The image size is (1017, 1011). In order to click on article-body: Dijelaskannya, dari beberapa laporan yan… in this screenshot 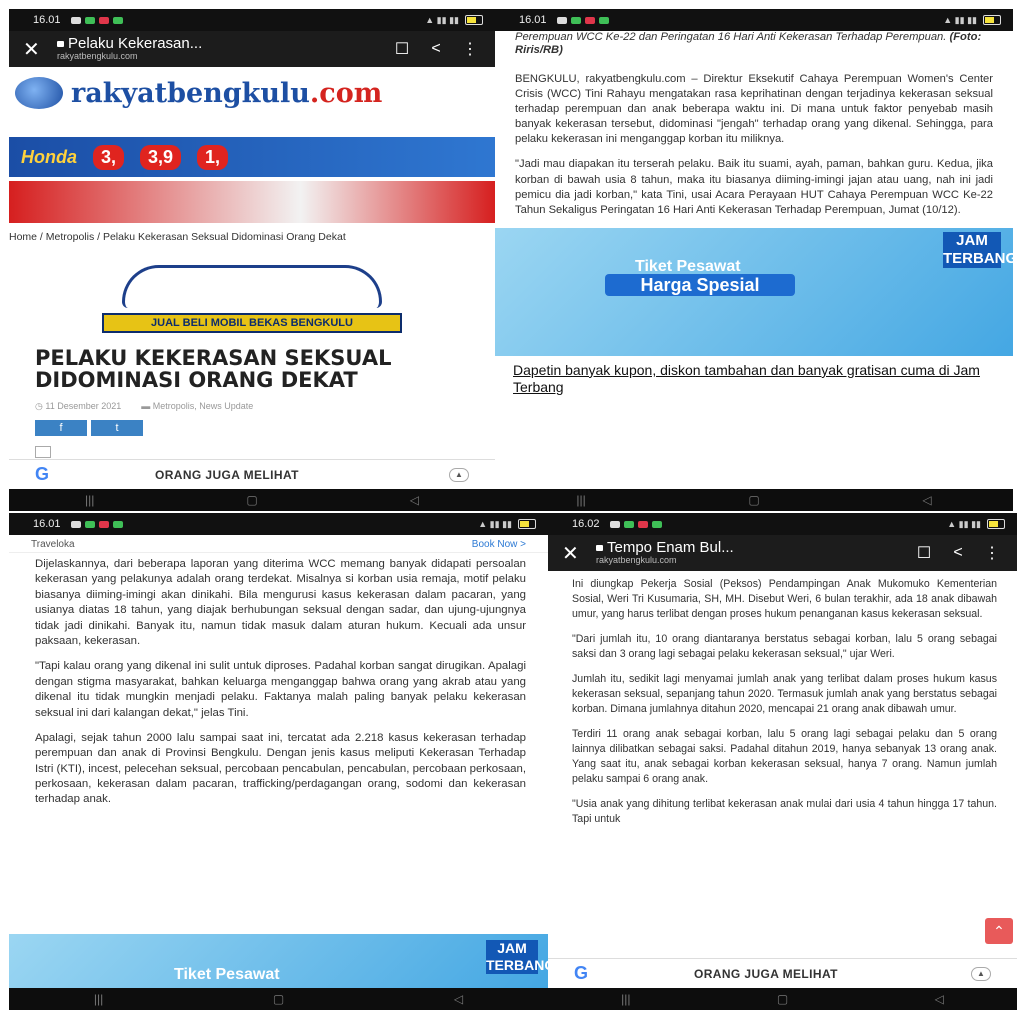, I will do `click(278, 680)`.